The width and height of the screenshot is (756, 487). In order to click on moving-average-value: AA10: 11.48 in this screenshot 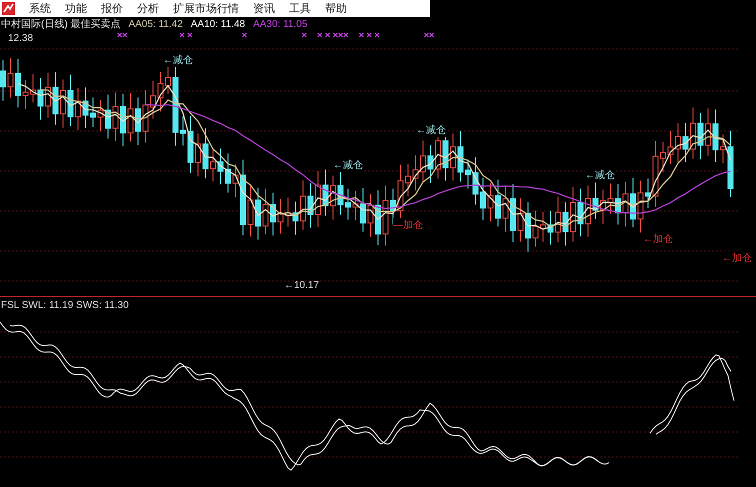, I will do `click(218, 24)`.